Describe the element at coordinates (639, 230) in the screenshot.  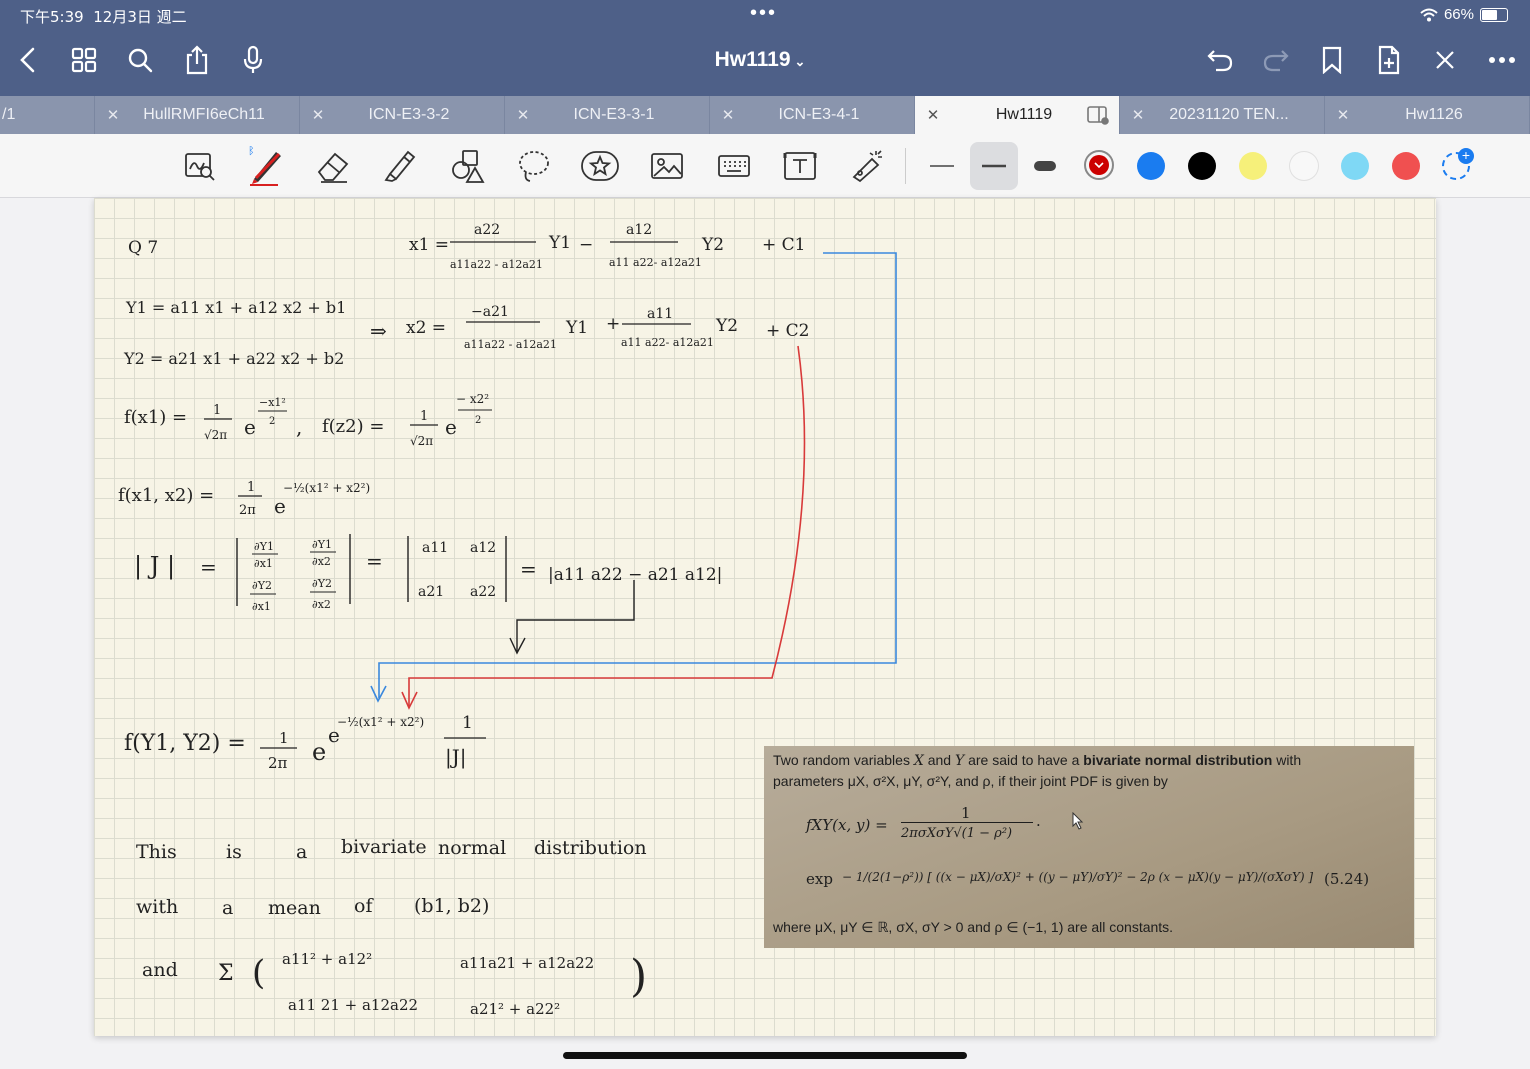
I see `x1-t2-num: a12` at that location.